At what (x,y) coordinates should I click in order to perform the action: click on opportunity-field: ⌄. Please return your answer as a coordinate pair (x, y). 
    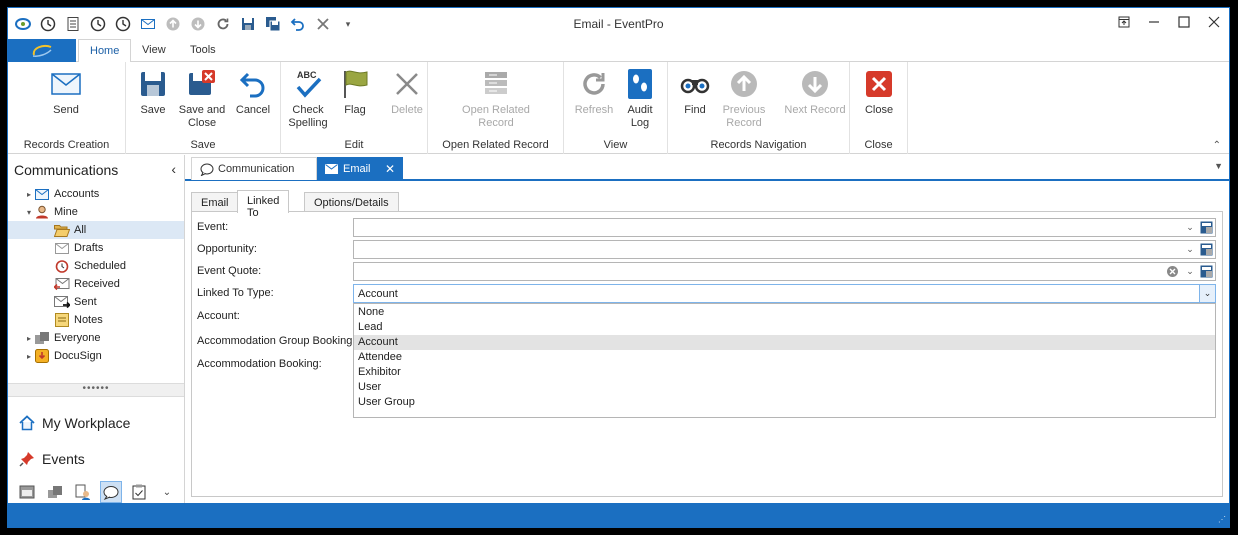
    Looking at the image, I should click on (784, 249).